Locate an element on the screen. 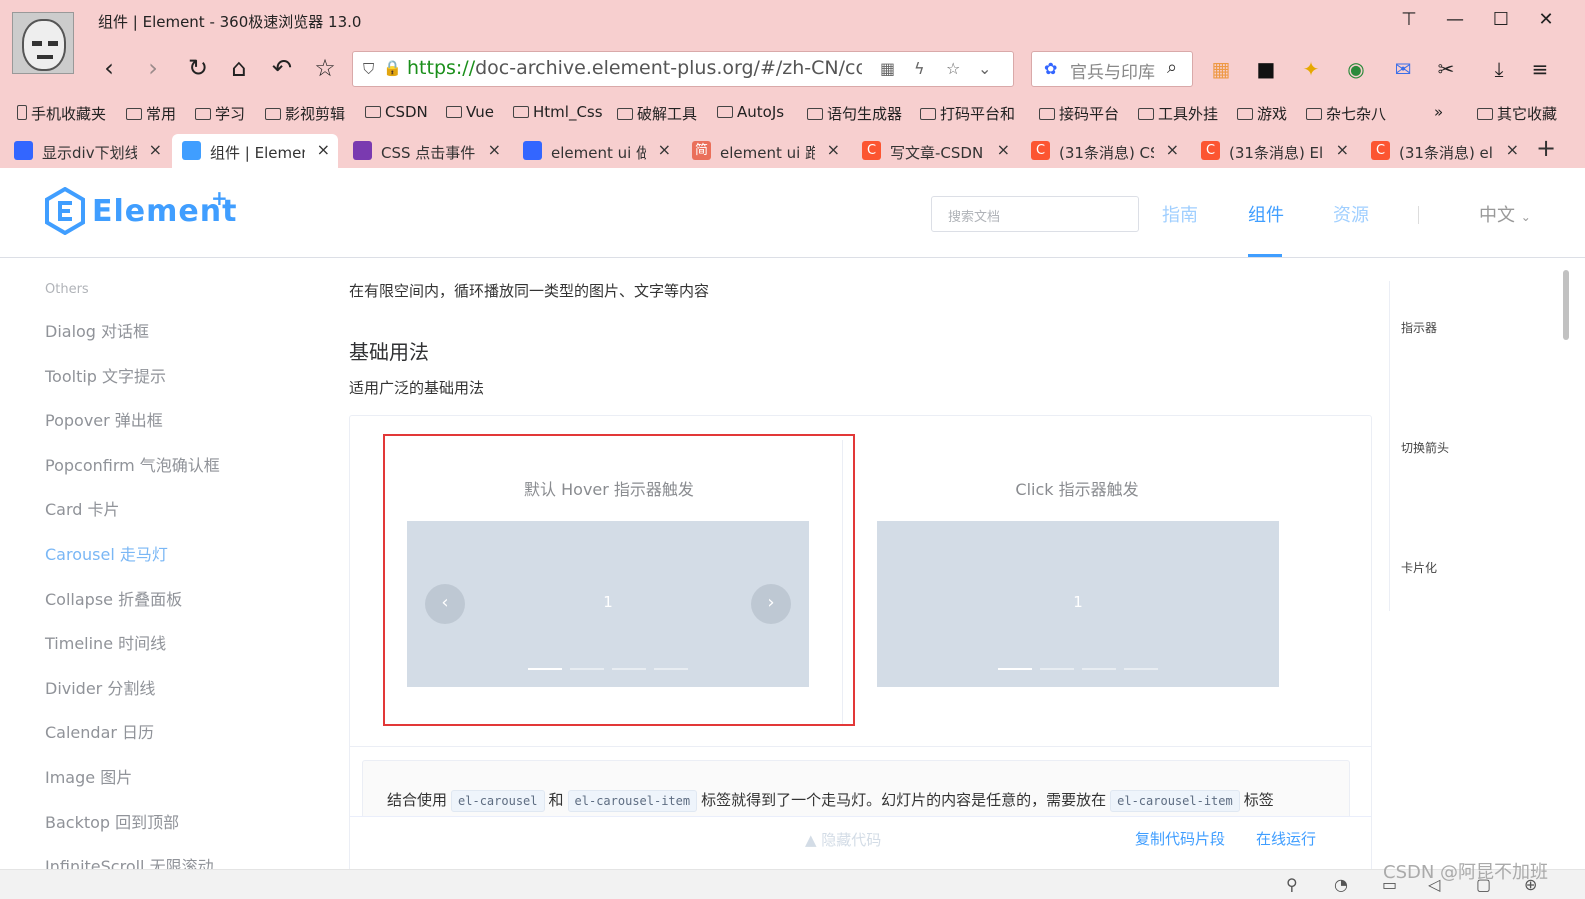  doc-search-input: 搜索文档 is located at coordinates (1035, 214).